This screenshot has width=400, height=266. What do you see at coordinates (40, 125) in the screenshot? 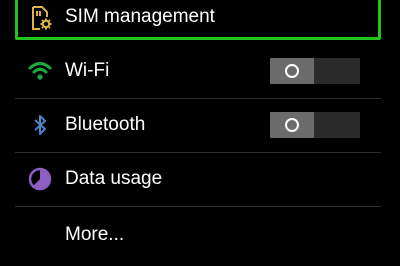
I see `bluetooth-icon` at bounding box center [40, 125].